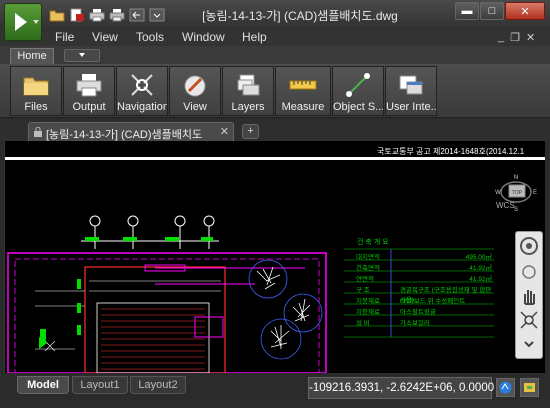 This screenshot has width=550, height=408. I want to click on info-key: 건축면적, so click(368, 268).